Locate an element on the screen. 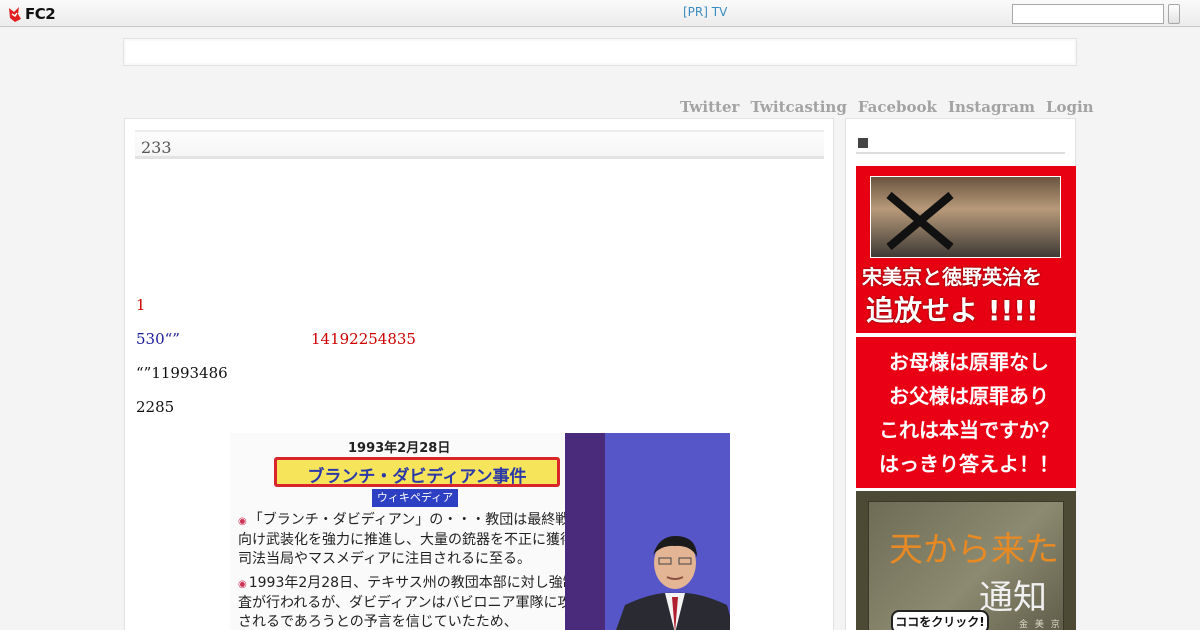  slide-wiki-label: ウィキペディア is located at coordinates (415, 498).